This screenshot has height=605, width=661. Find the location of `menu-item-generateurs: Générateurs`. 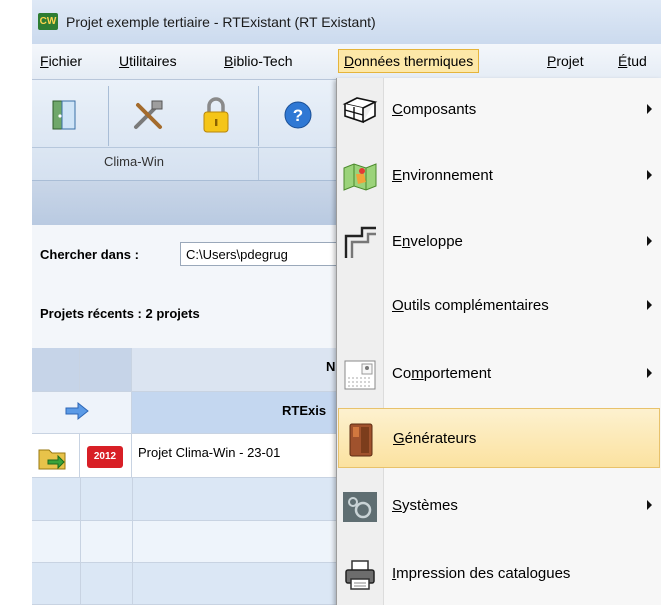

menu-item-generateurs: Générateurs is located at coordinates (499, 438).